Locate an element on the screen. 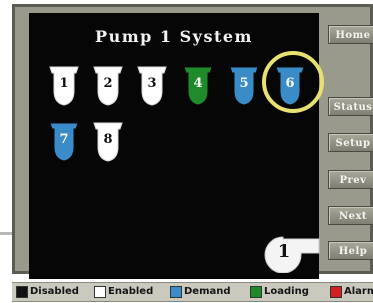 The height and width of the screenshot is (303, 373). pump-7-icon: 7 is located at coordinates (64, 143).